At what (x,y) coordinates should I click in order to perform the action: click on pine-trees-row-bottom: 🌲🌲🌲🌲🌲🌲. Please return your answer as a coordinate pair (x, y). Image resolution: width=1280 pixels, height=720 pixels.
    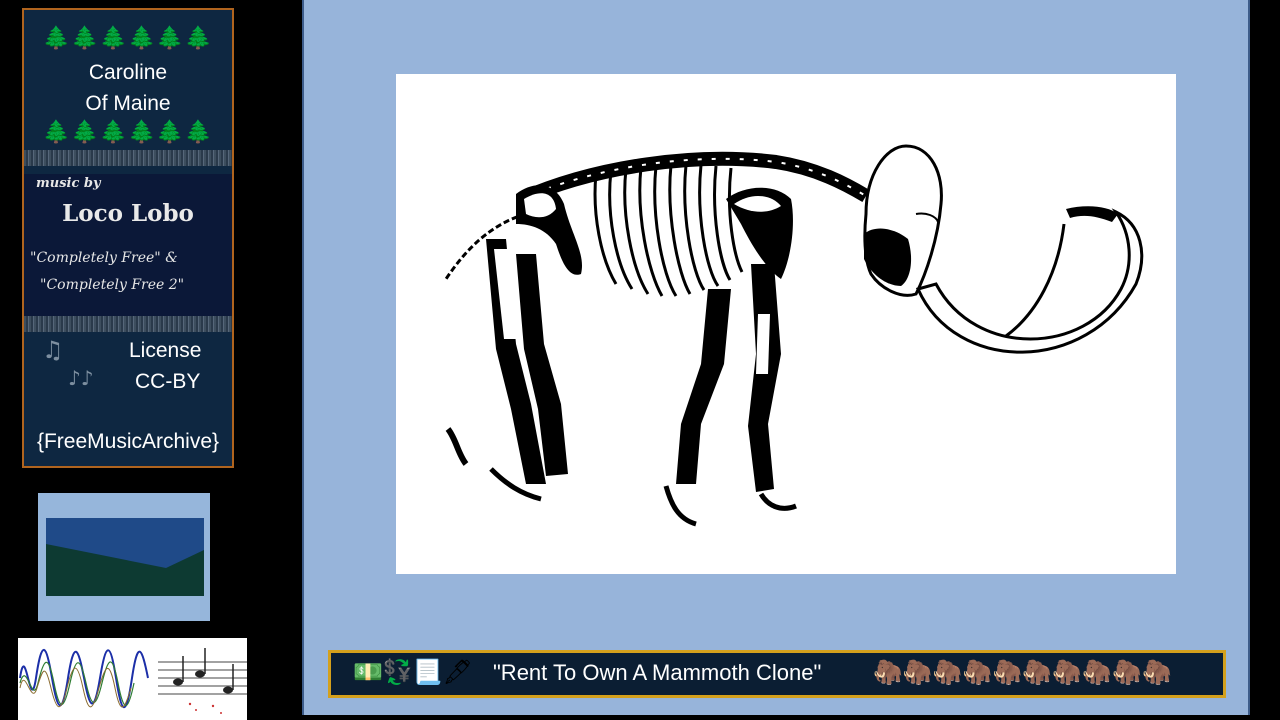
    Looking at the image, I should click on (128, 132).